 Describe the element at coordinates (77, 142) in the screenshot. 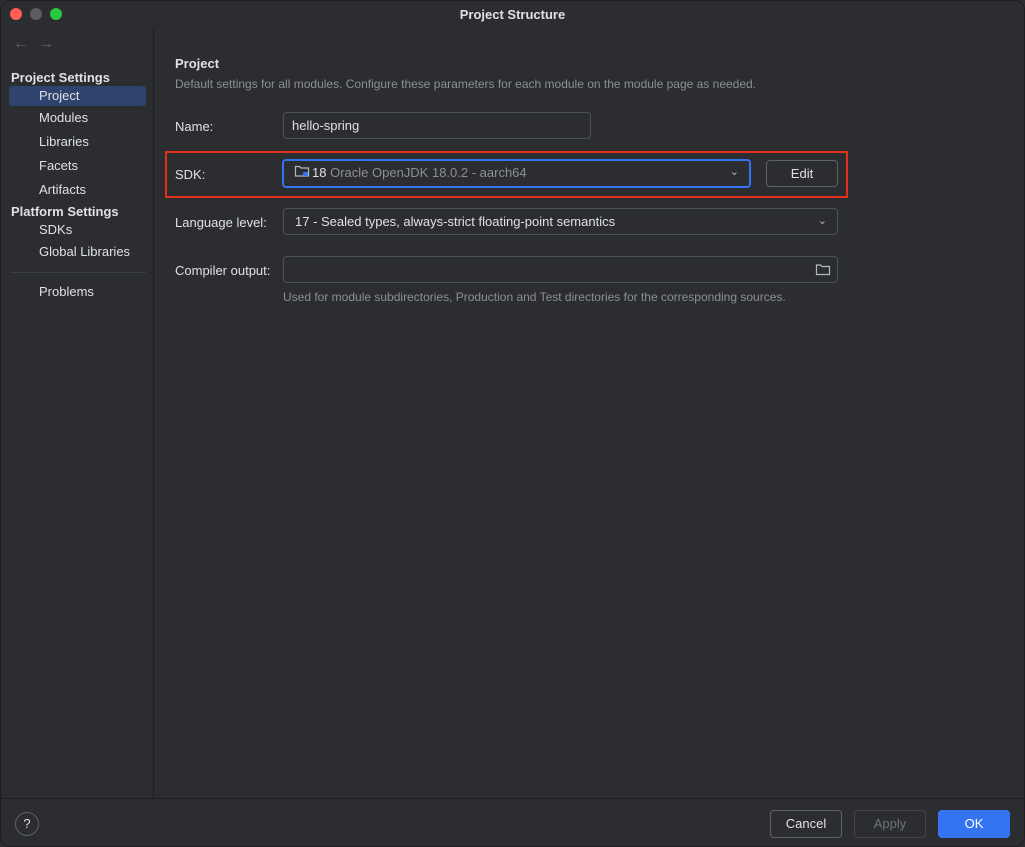

I see `sidebar-item-libraries: Libraries` at that location.